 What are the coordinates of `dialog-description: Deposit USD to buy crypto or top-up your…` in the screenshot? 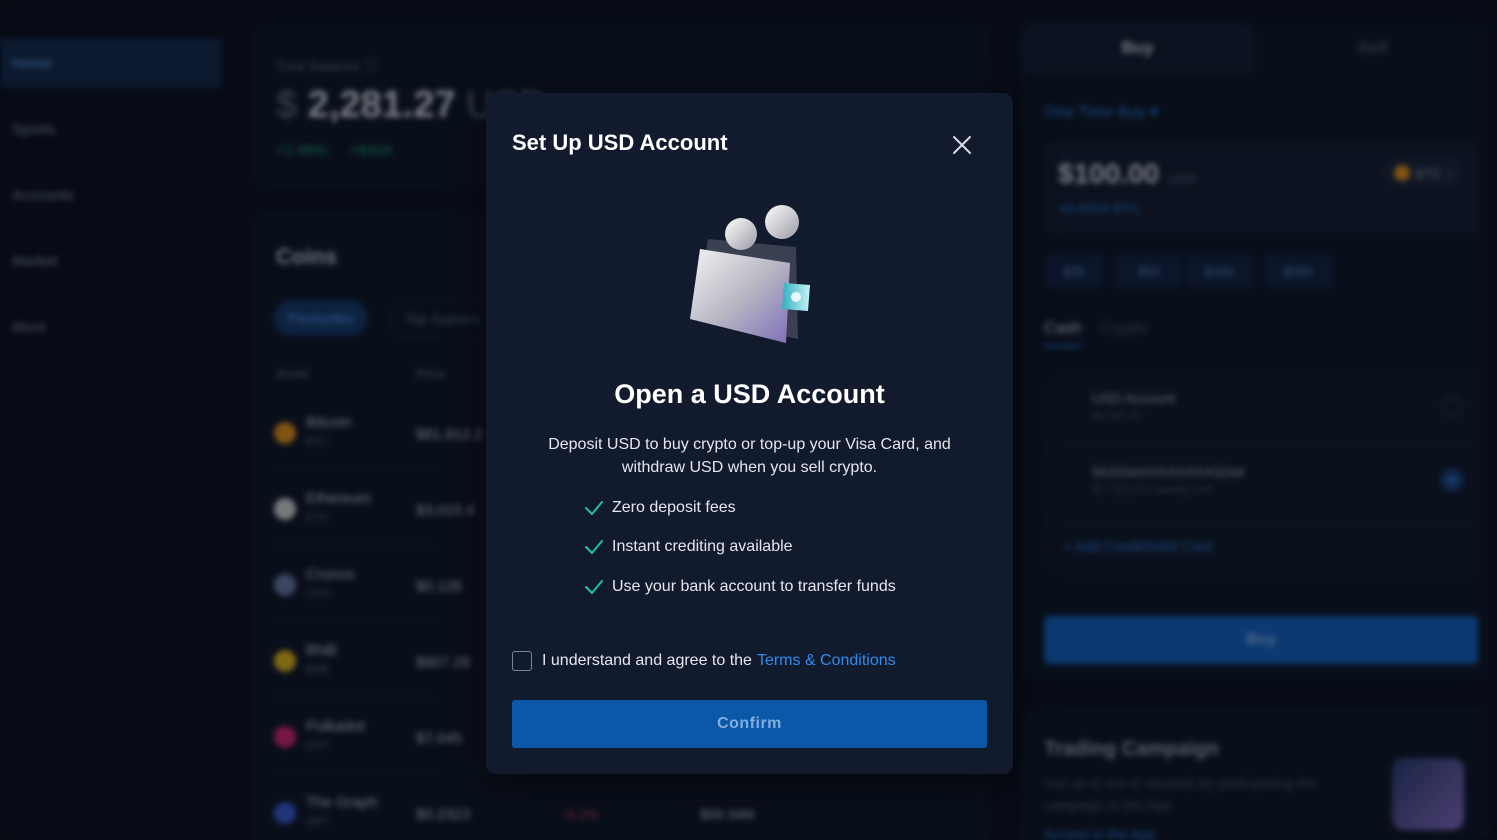 It's located at (749, 456).